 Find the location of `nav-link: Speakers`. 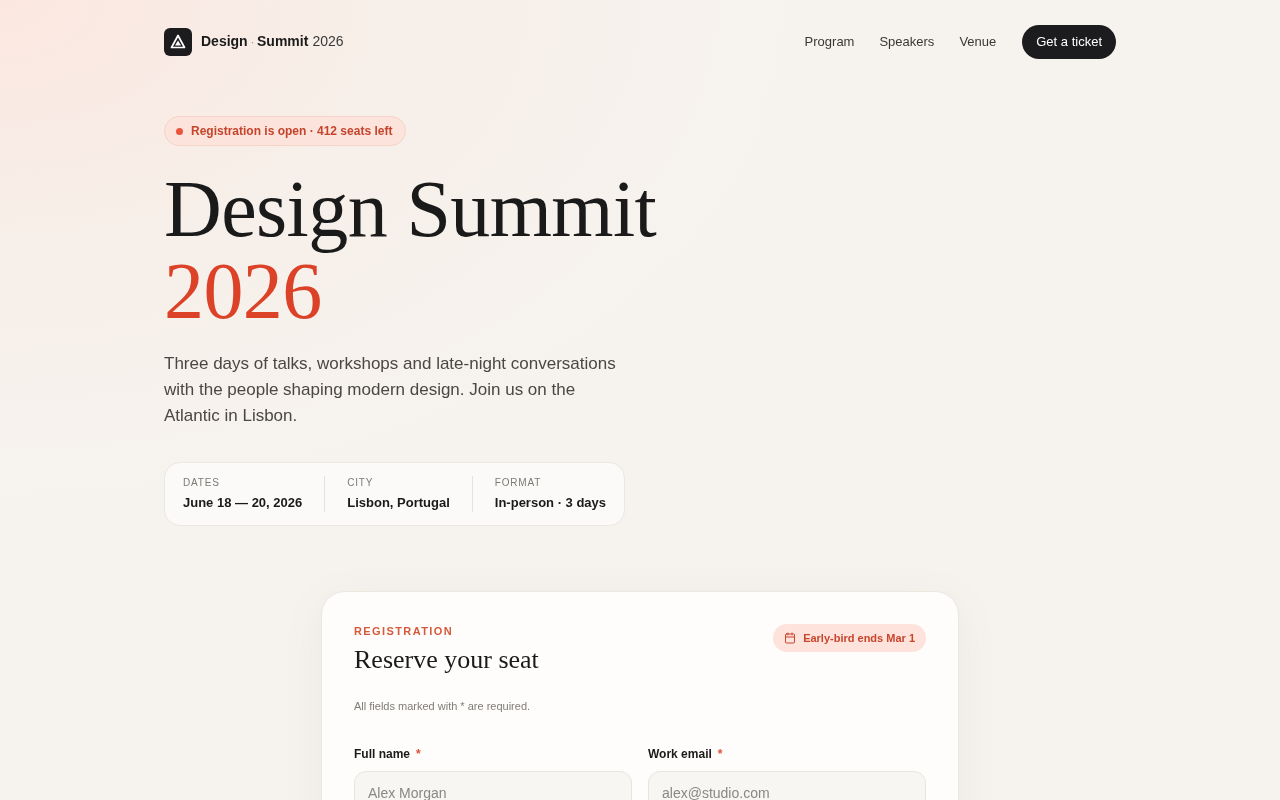

nav-link: Speakers is located at coordinates (907, 42).